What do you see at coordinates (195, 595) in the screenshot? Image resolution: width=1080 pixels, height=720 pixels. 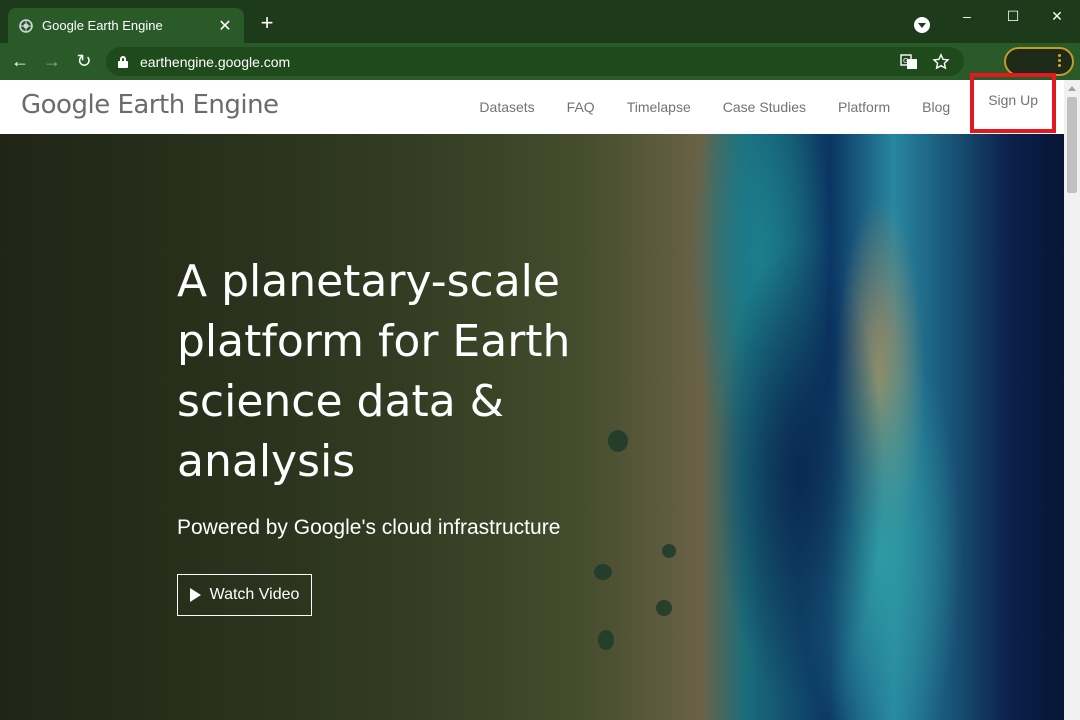 I see `play-icon` at bounding box center [195, 595].